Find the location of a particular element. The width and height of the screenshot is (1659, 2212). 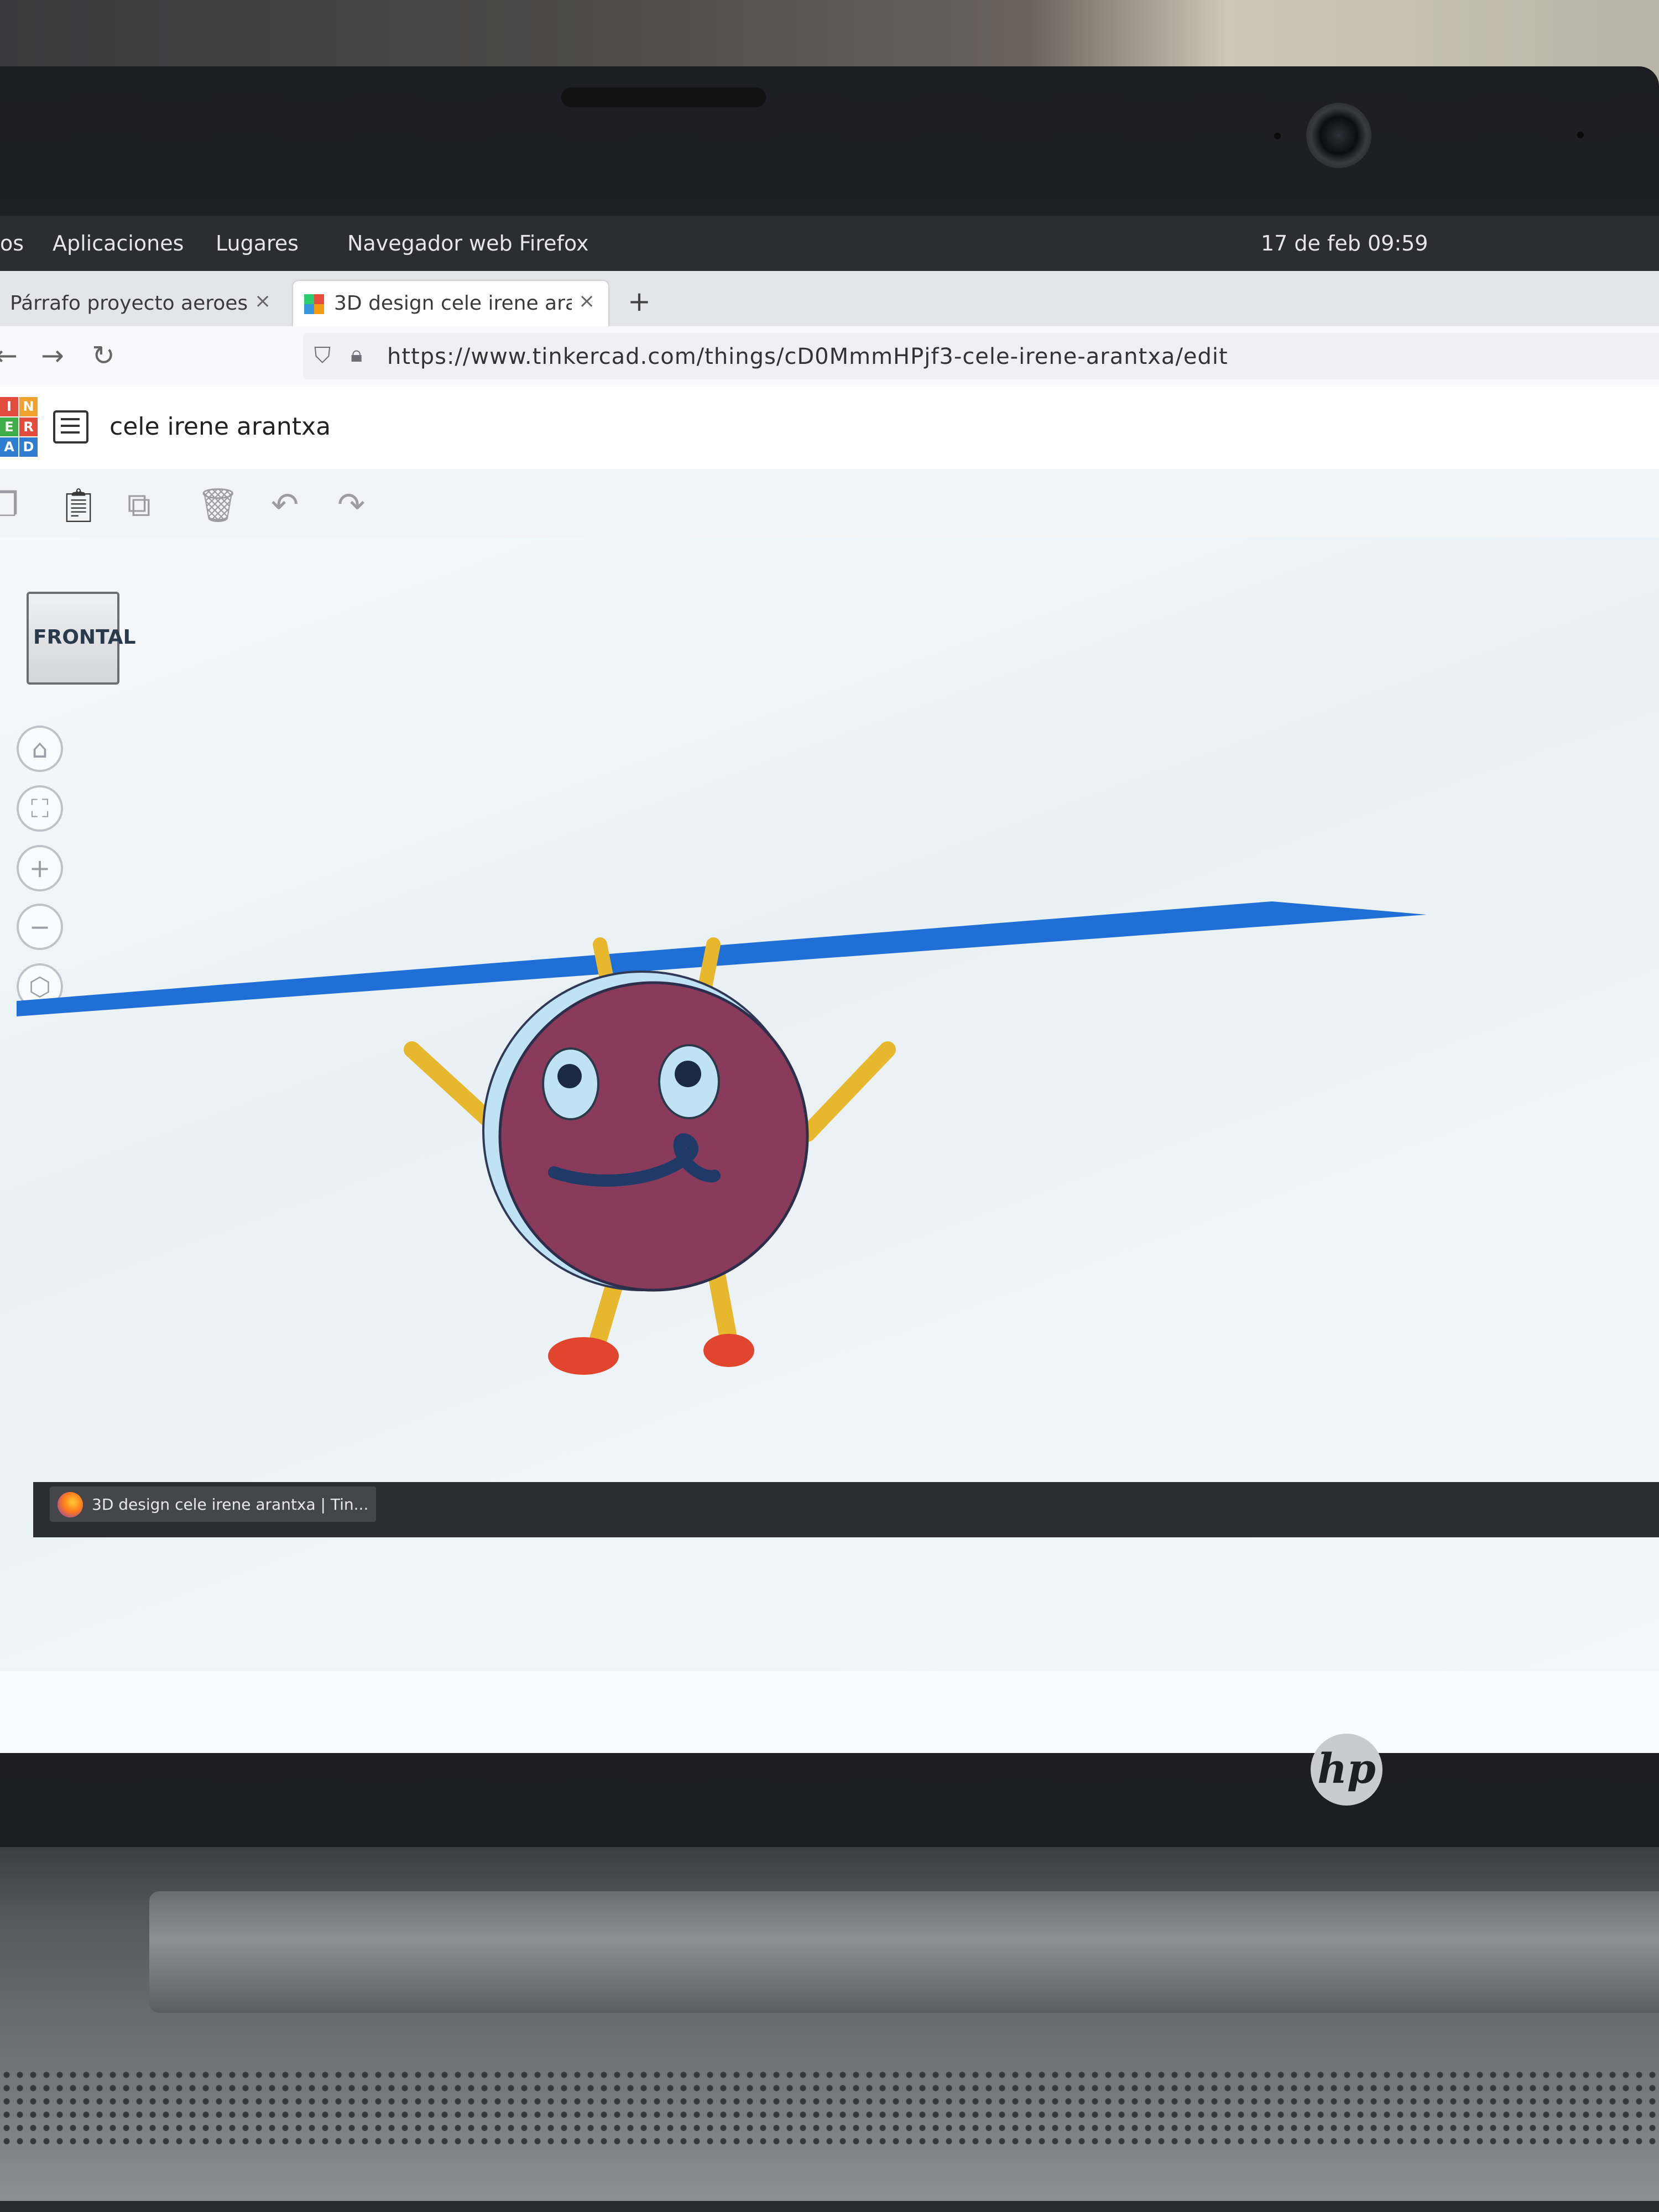

redo-icon: ↷ is located at coordinates (351, 505).